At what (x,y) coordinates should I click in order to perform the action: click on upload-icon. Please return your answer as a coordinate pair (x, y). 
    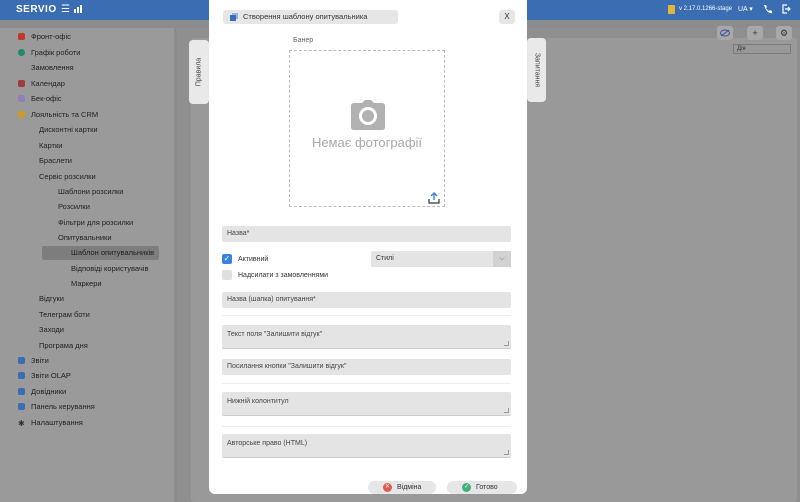
    Looking at the image, I should click on (434, 198).